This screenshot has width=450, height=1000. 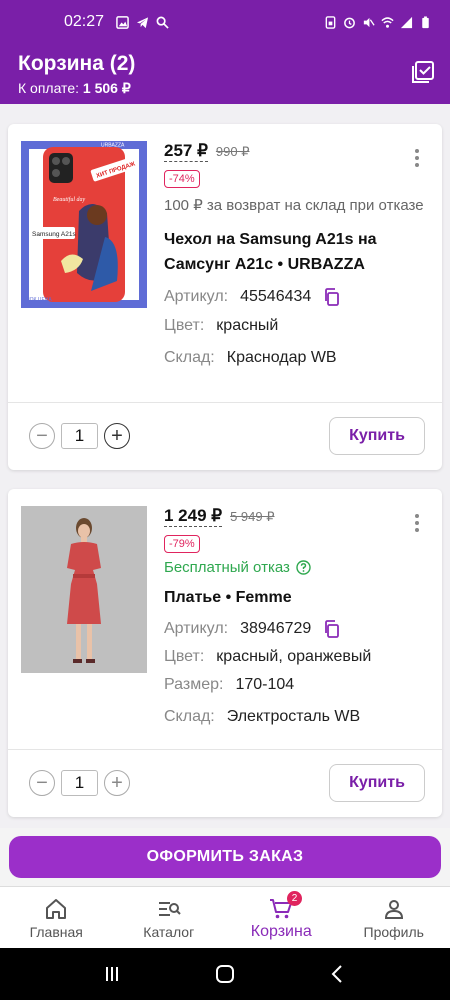 I want to click on pay-label: К оплате:, so click(x=48, y=88).